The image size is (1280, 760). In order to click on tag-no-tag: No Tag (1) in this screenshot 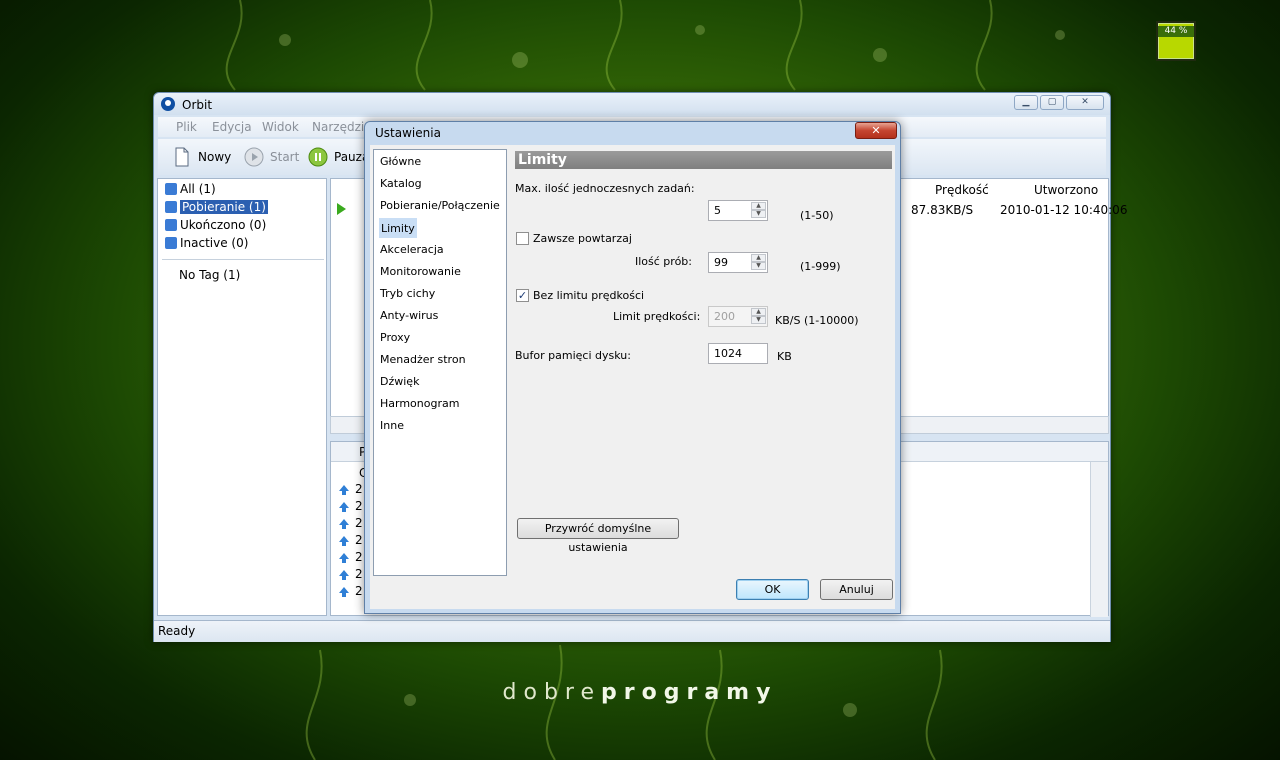, I will do `click(209, 275)`.